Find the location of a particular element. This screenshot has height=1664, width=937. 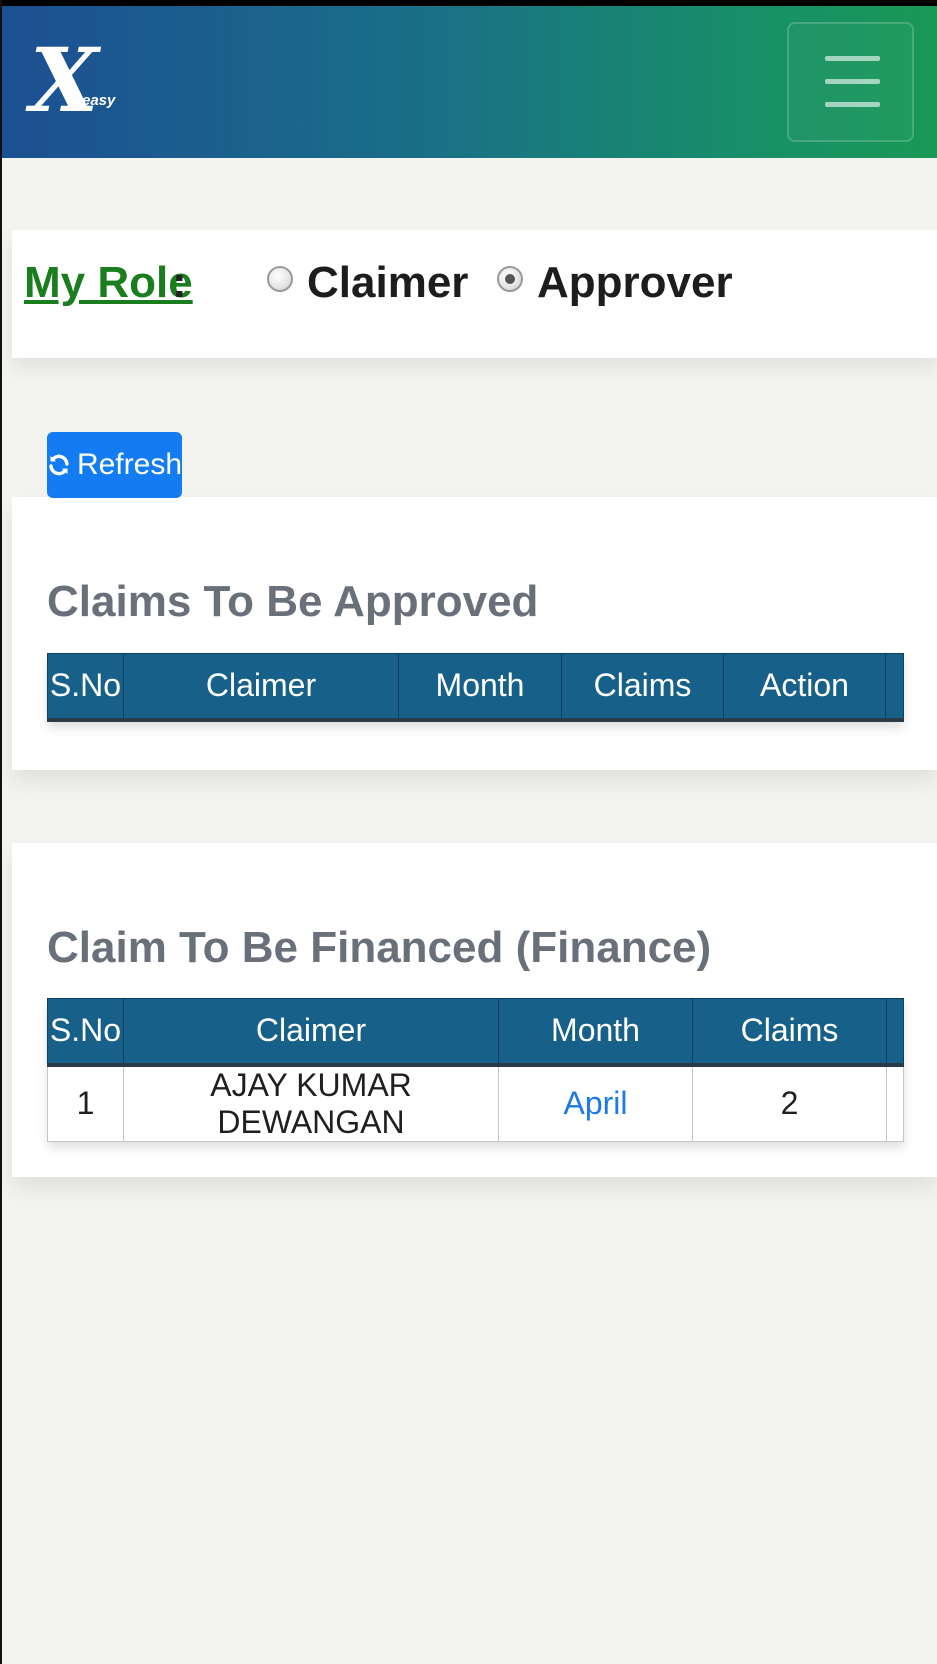

cell-claims: 2 is located at coordinates (789, 1103).